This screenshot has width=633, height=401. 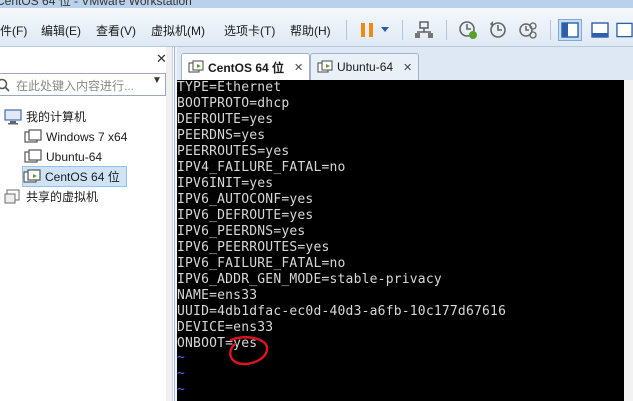 What do you see at coordinates (233, 103) in the screenshot?
I see `terminal-line: BOOTPROTO=dhcp` at bounding box center [233, 103].